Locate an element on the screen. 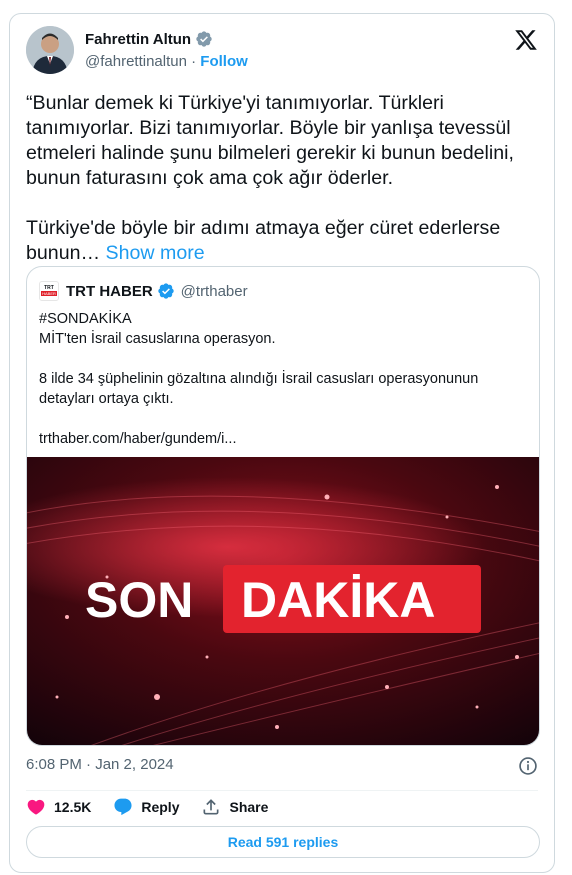 This screenshot has height=875, width=572. quoted-tweet-header: TRT HABER TRT HABER @trthaber is located at coordinates (143, 291).